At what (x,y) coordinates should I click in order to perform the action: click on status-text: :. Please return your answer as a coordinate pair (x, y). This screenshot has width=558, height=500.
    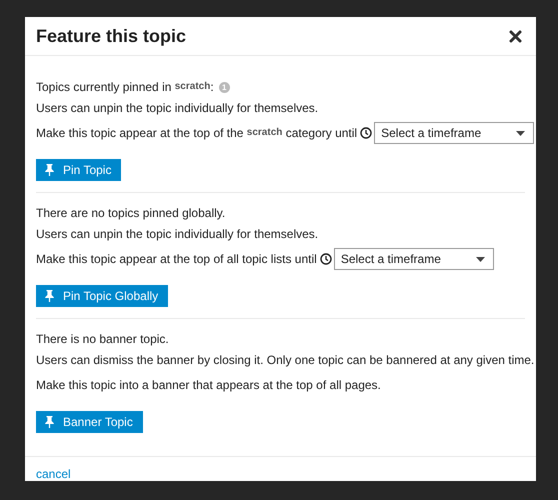
    Looking at the image, I should click on (212, 87).